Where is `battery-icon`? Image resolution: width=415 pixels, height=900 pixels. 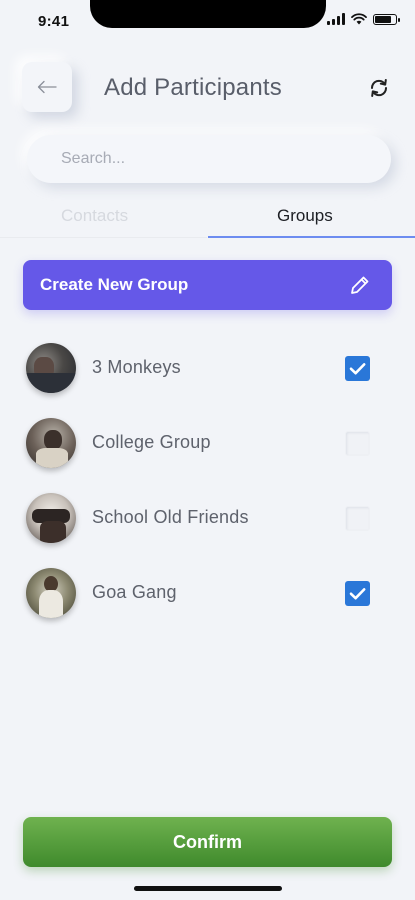 battery-icon is located at coordinates (386, 19).